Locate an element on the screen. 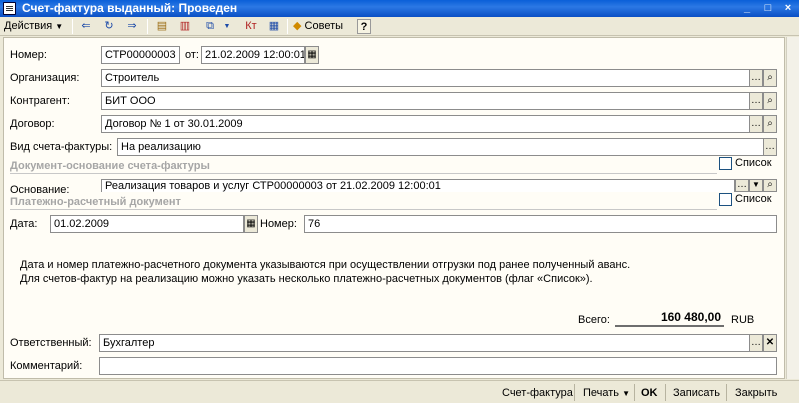 Image resolution: width=799 pixels, height=403 pixels. advice-label: Советы is located at coordinates (324, 26).